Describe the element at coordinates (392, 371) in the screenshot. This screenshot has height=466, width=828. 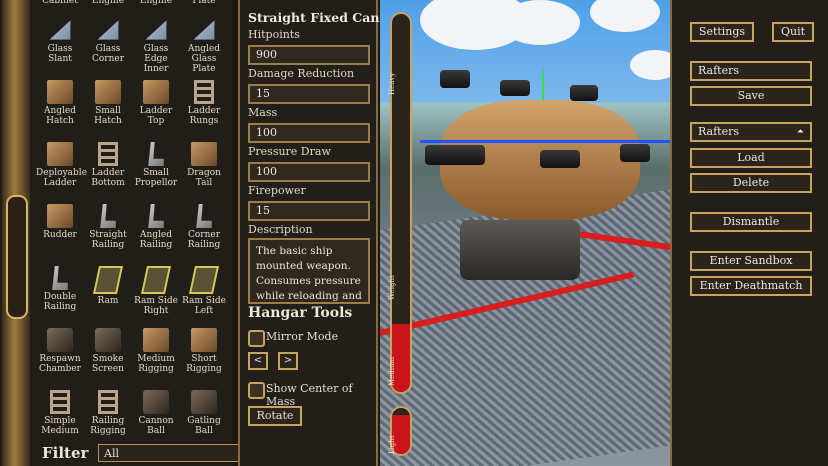
I see `weight-gauge-medium-label: Medium` at that location.